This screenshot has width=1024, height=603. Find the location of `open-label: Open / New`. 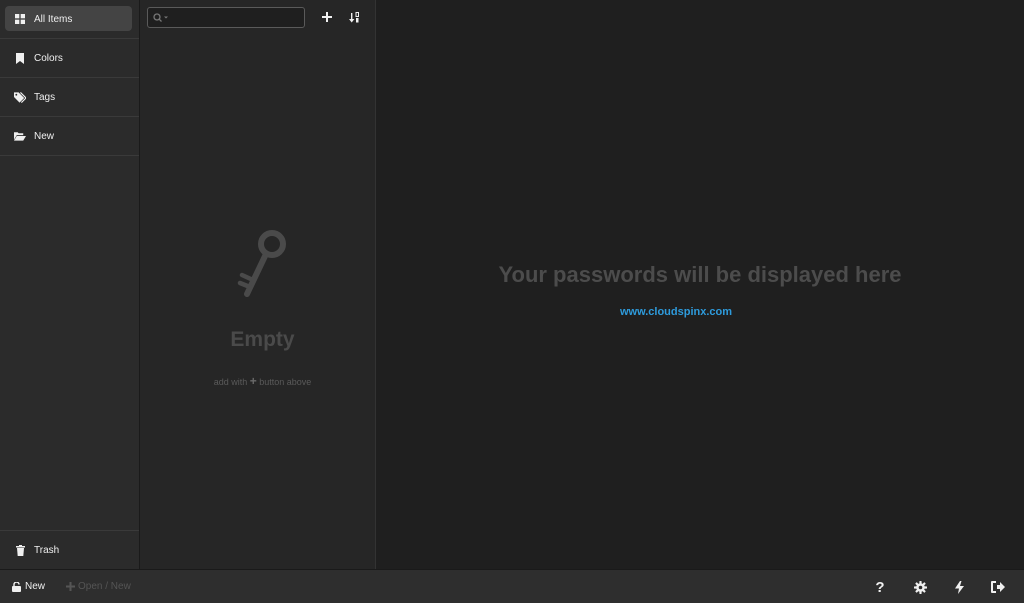

open-label: Open / New is located at coordinates (104, 586).